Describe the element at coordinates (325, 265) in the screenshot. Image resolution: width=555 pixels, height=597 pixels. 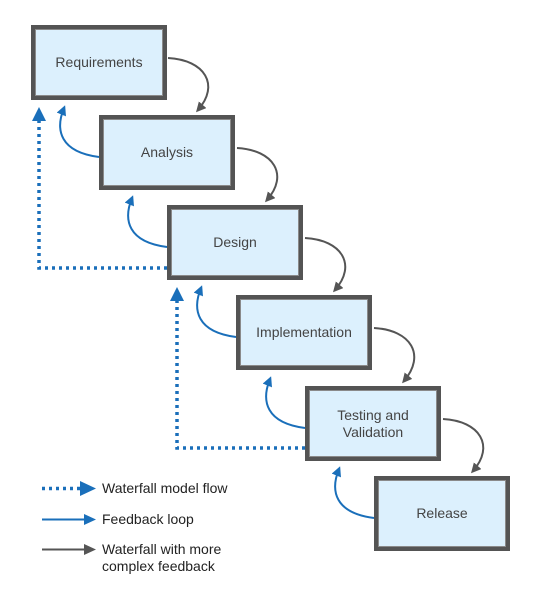
I see `flow-arrow-design-implementation` at that location.